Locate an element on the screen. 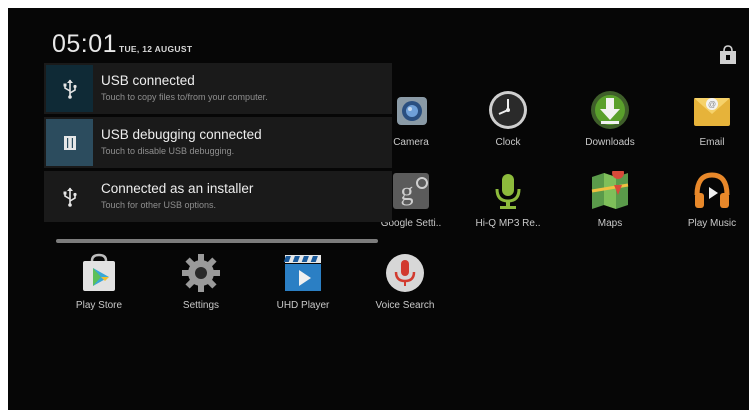 The image size is (756, 410). voice-search-icon is located at coordinates (405, 273).